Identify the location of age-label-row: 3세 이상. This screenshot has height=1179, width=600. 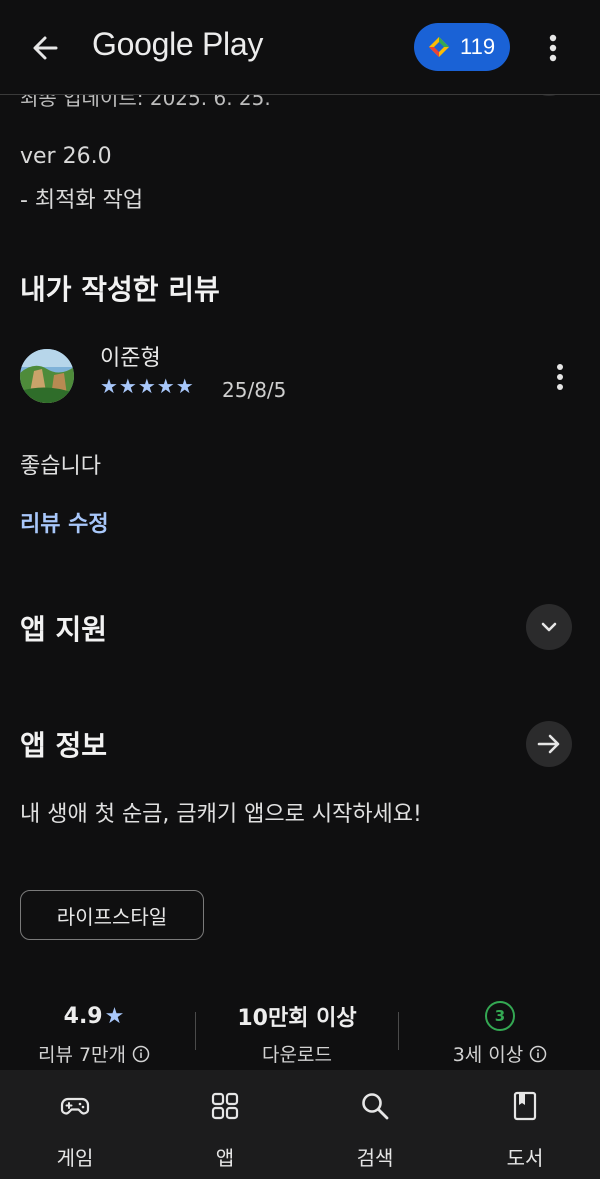
(500, 1053).